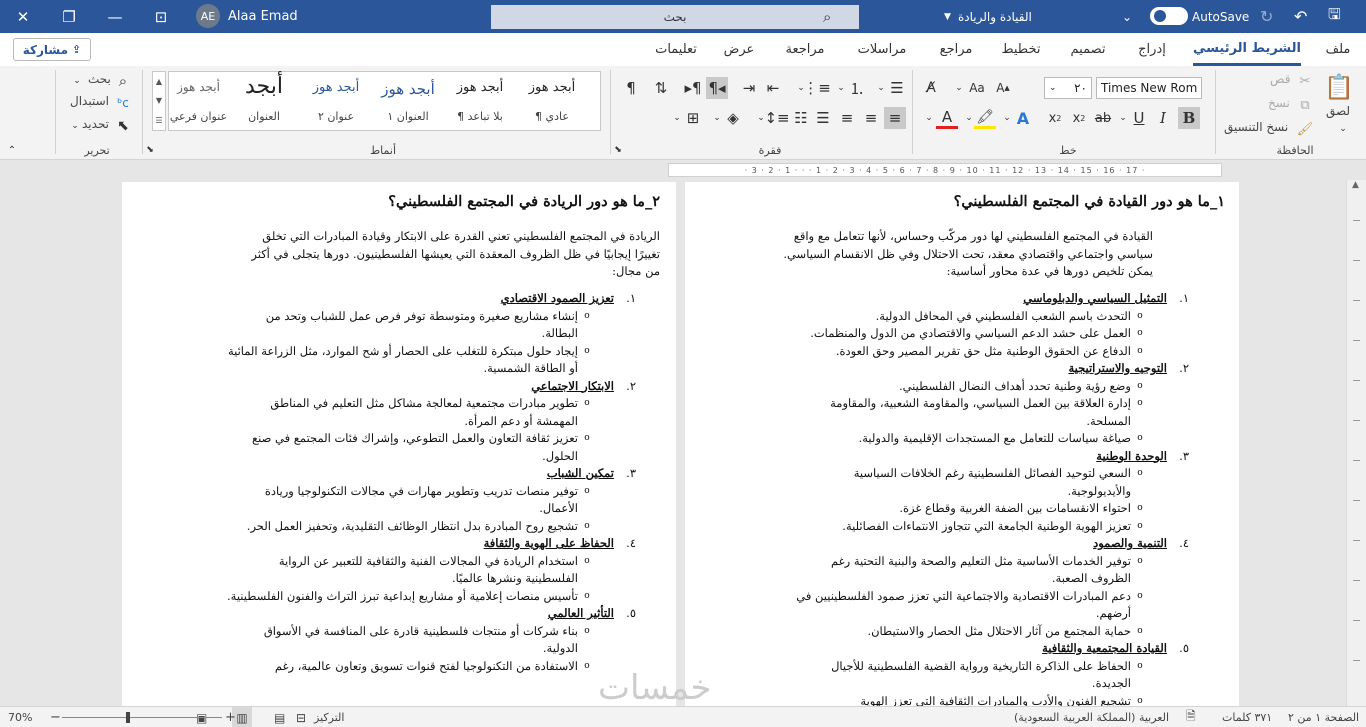 This screenshot has height=727, width=1366. I want to click on zoom-slider-thumb, so click(128, 717).